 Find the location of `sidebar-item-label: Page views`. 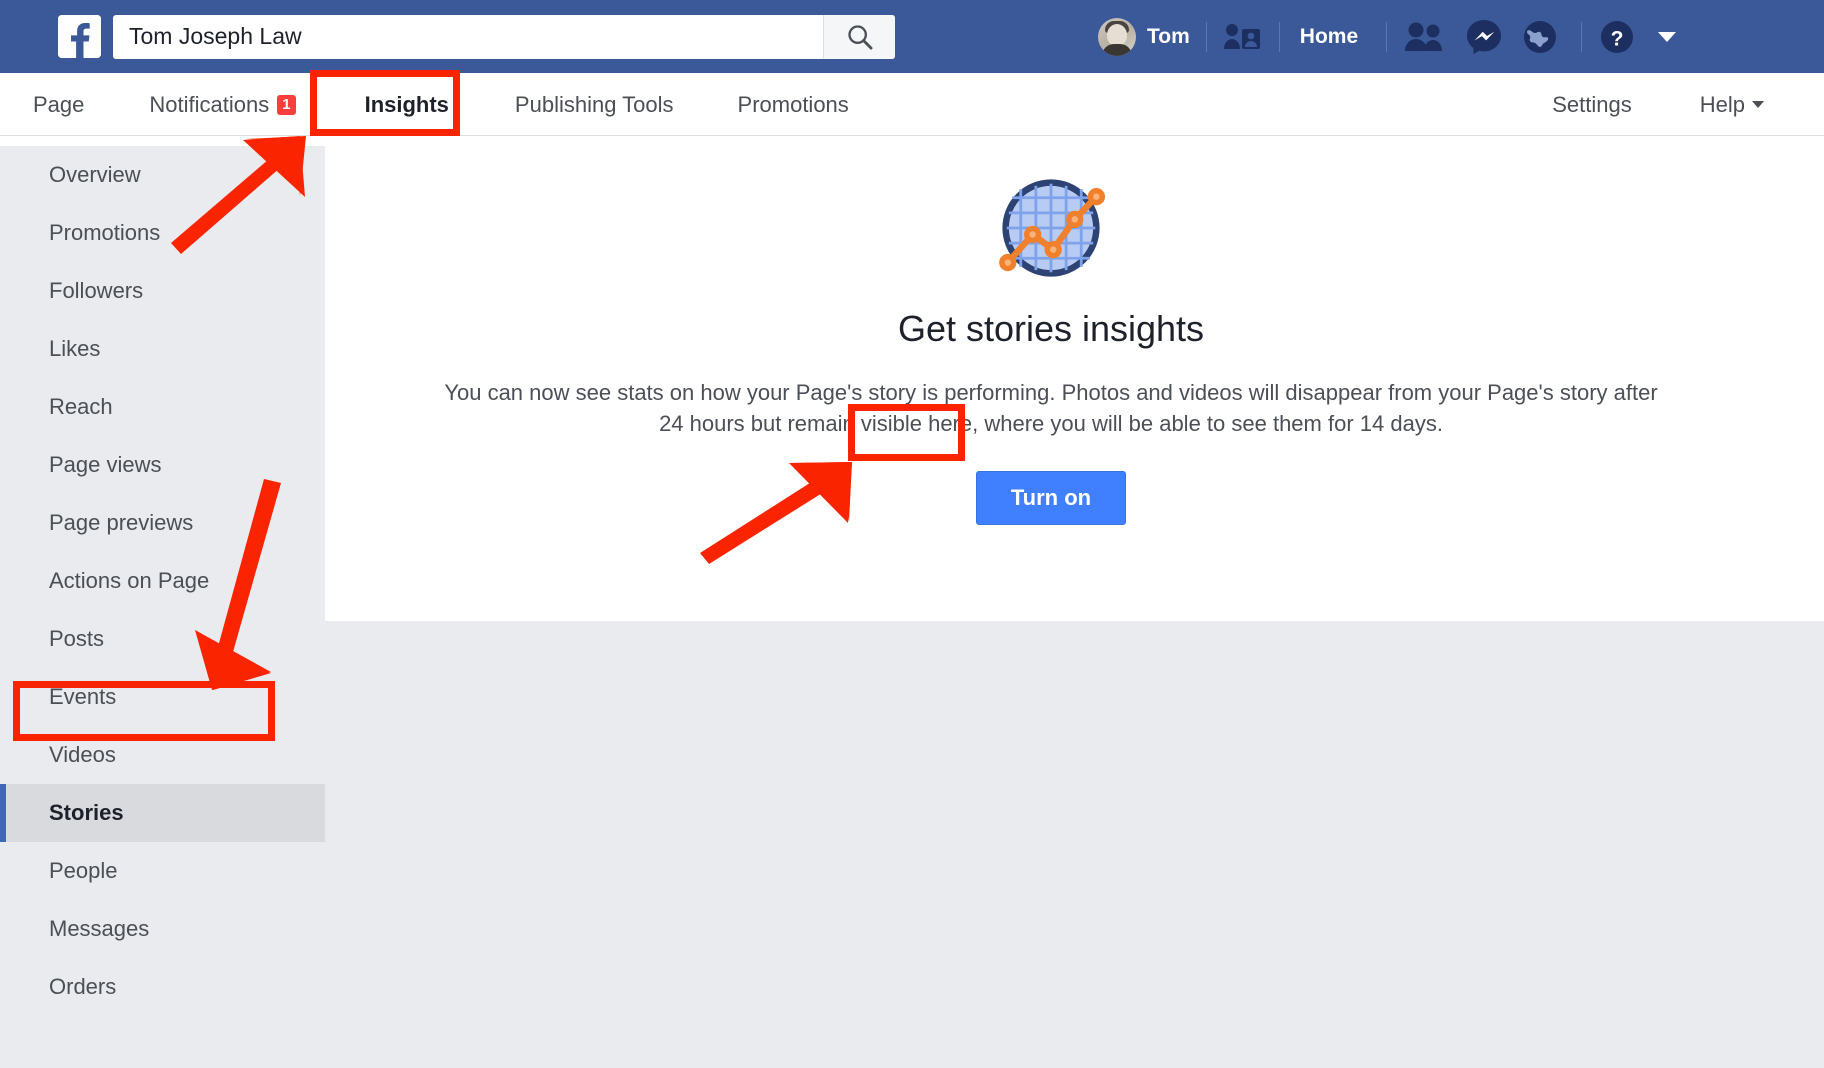

sidebar-item-label: Page views is located at coordinates (105, 464).